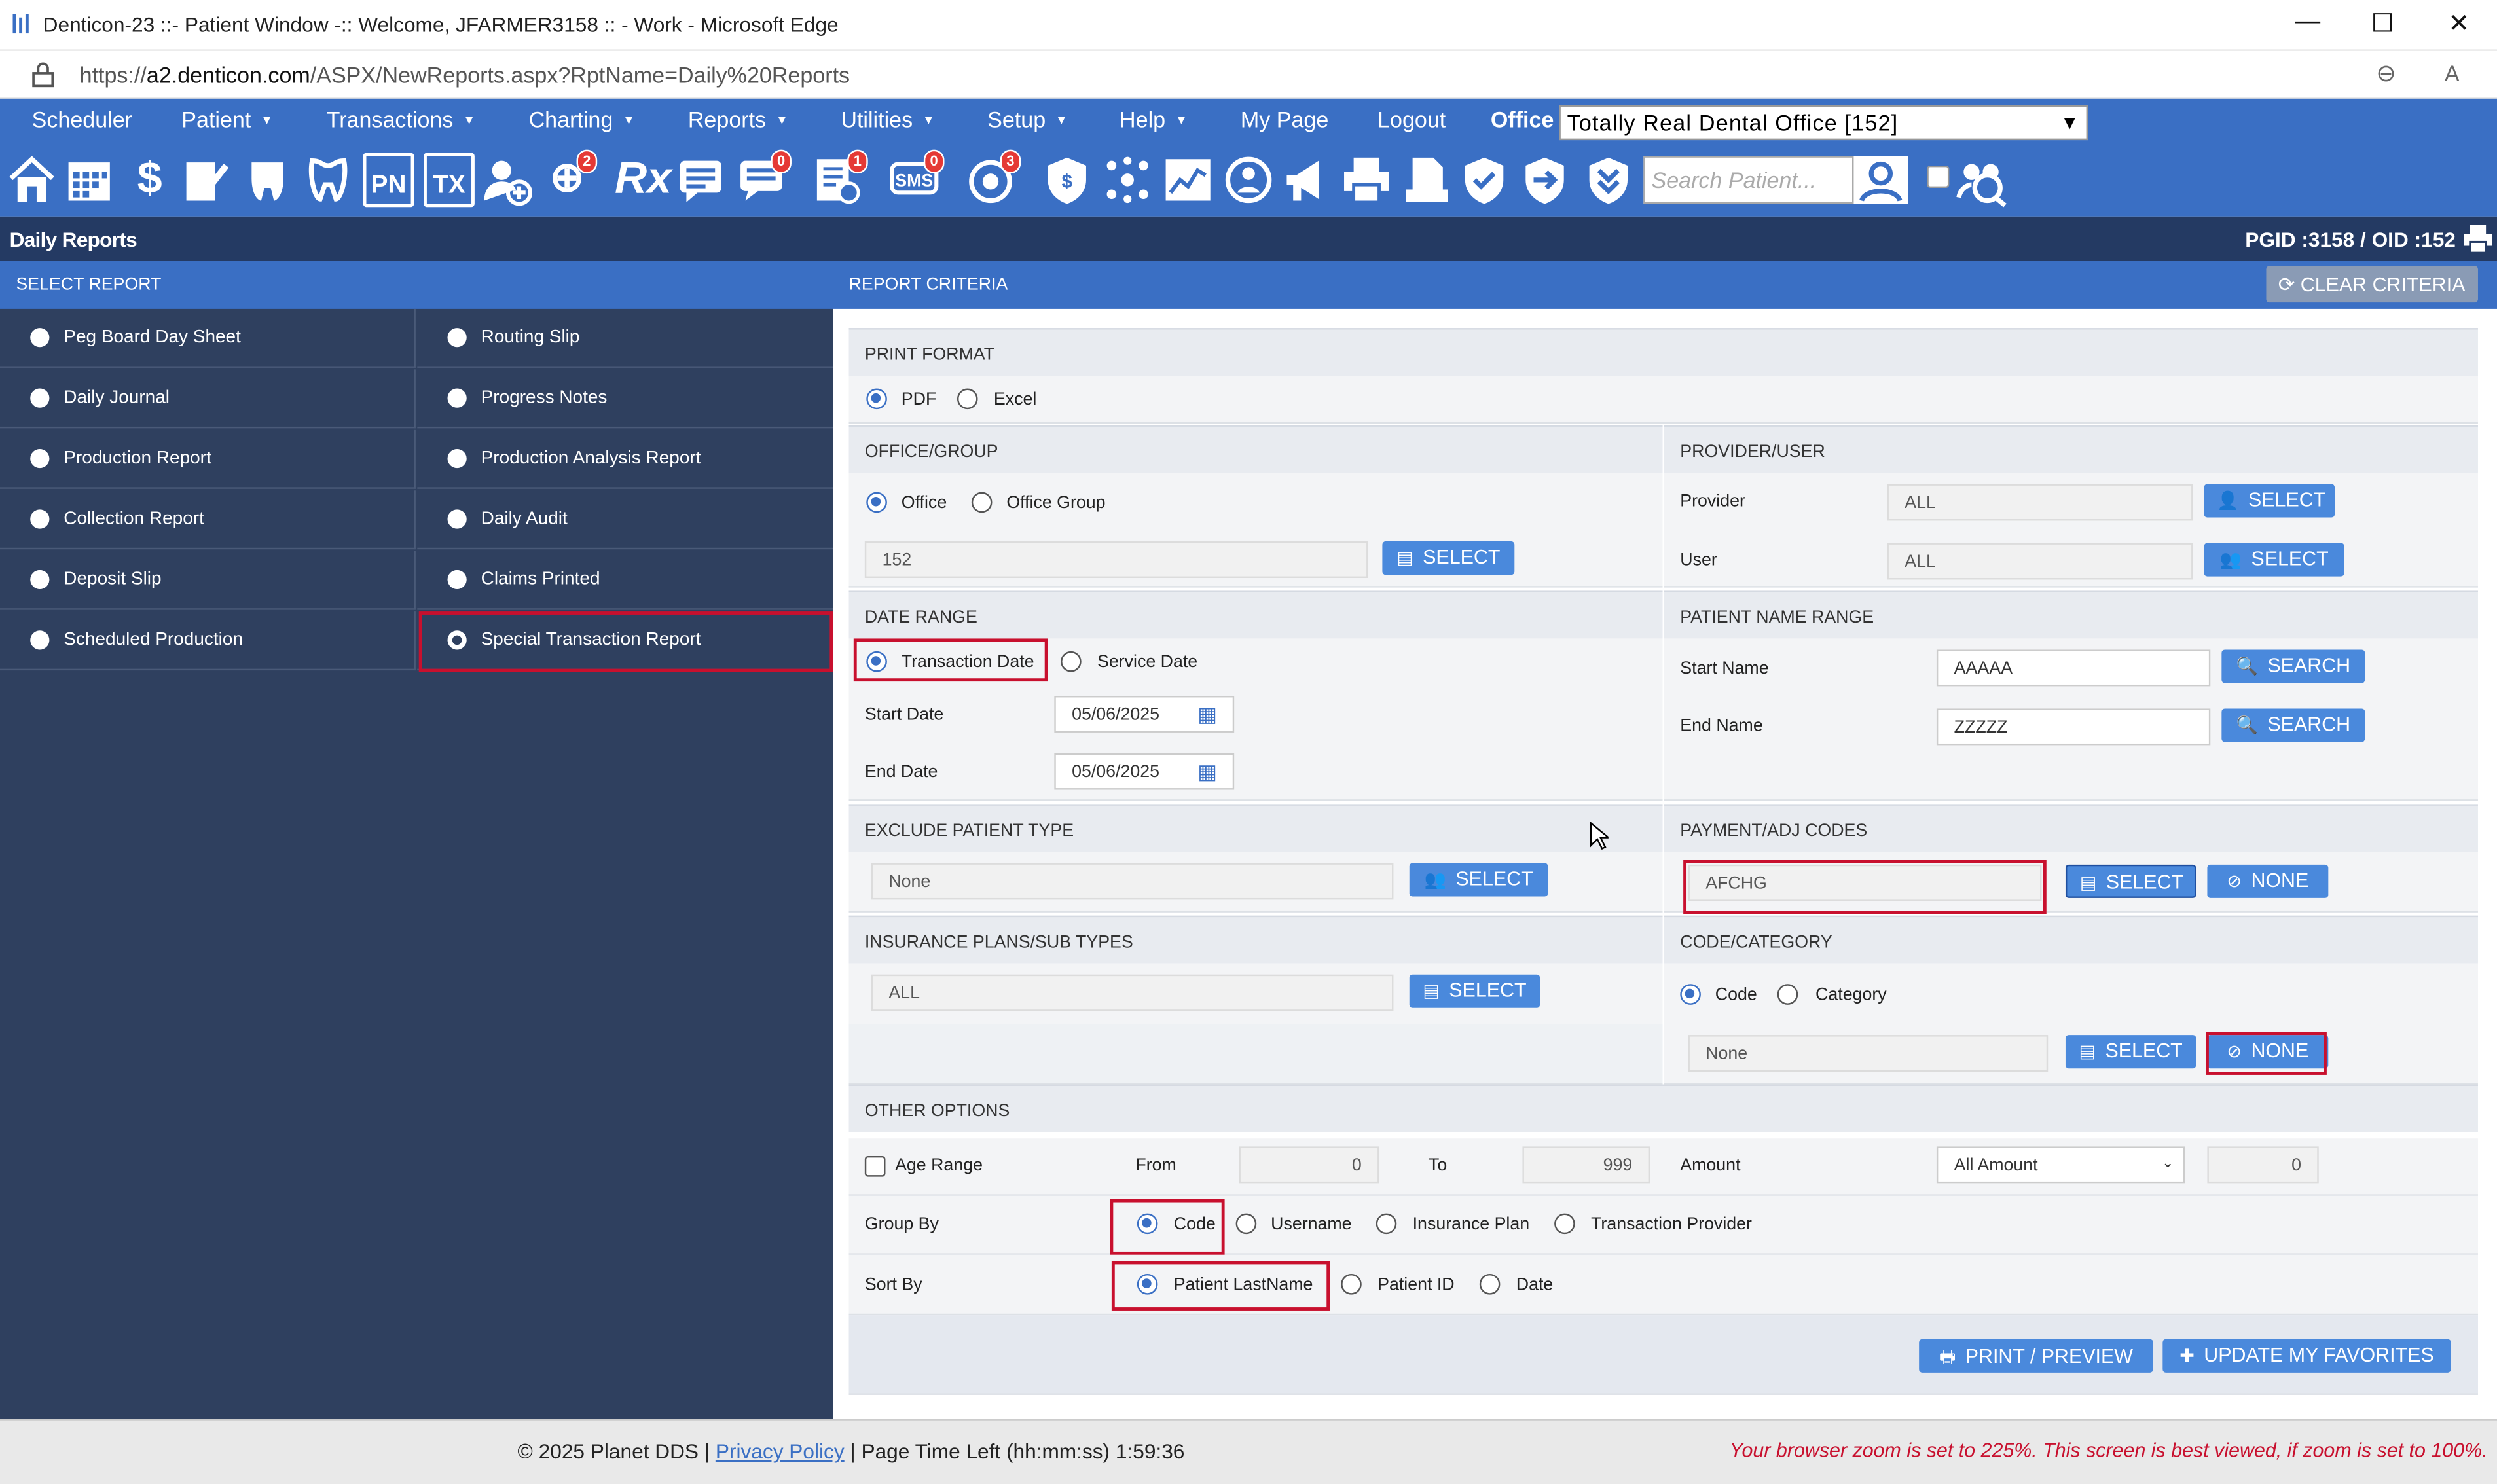  Describe the element at coordinates (1868, 1053) in the screenshot. I see `code-category-field: None` at that location.